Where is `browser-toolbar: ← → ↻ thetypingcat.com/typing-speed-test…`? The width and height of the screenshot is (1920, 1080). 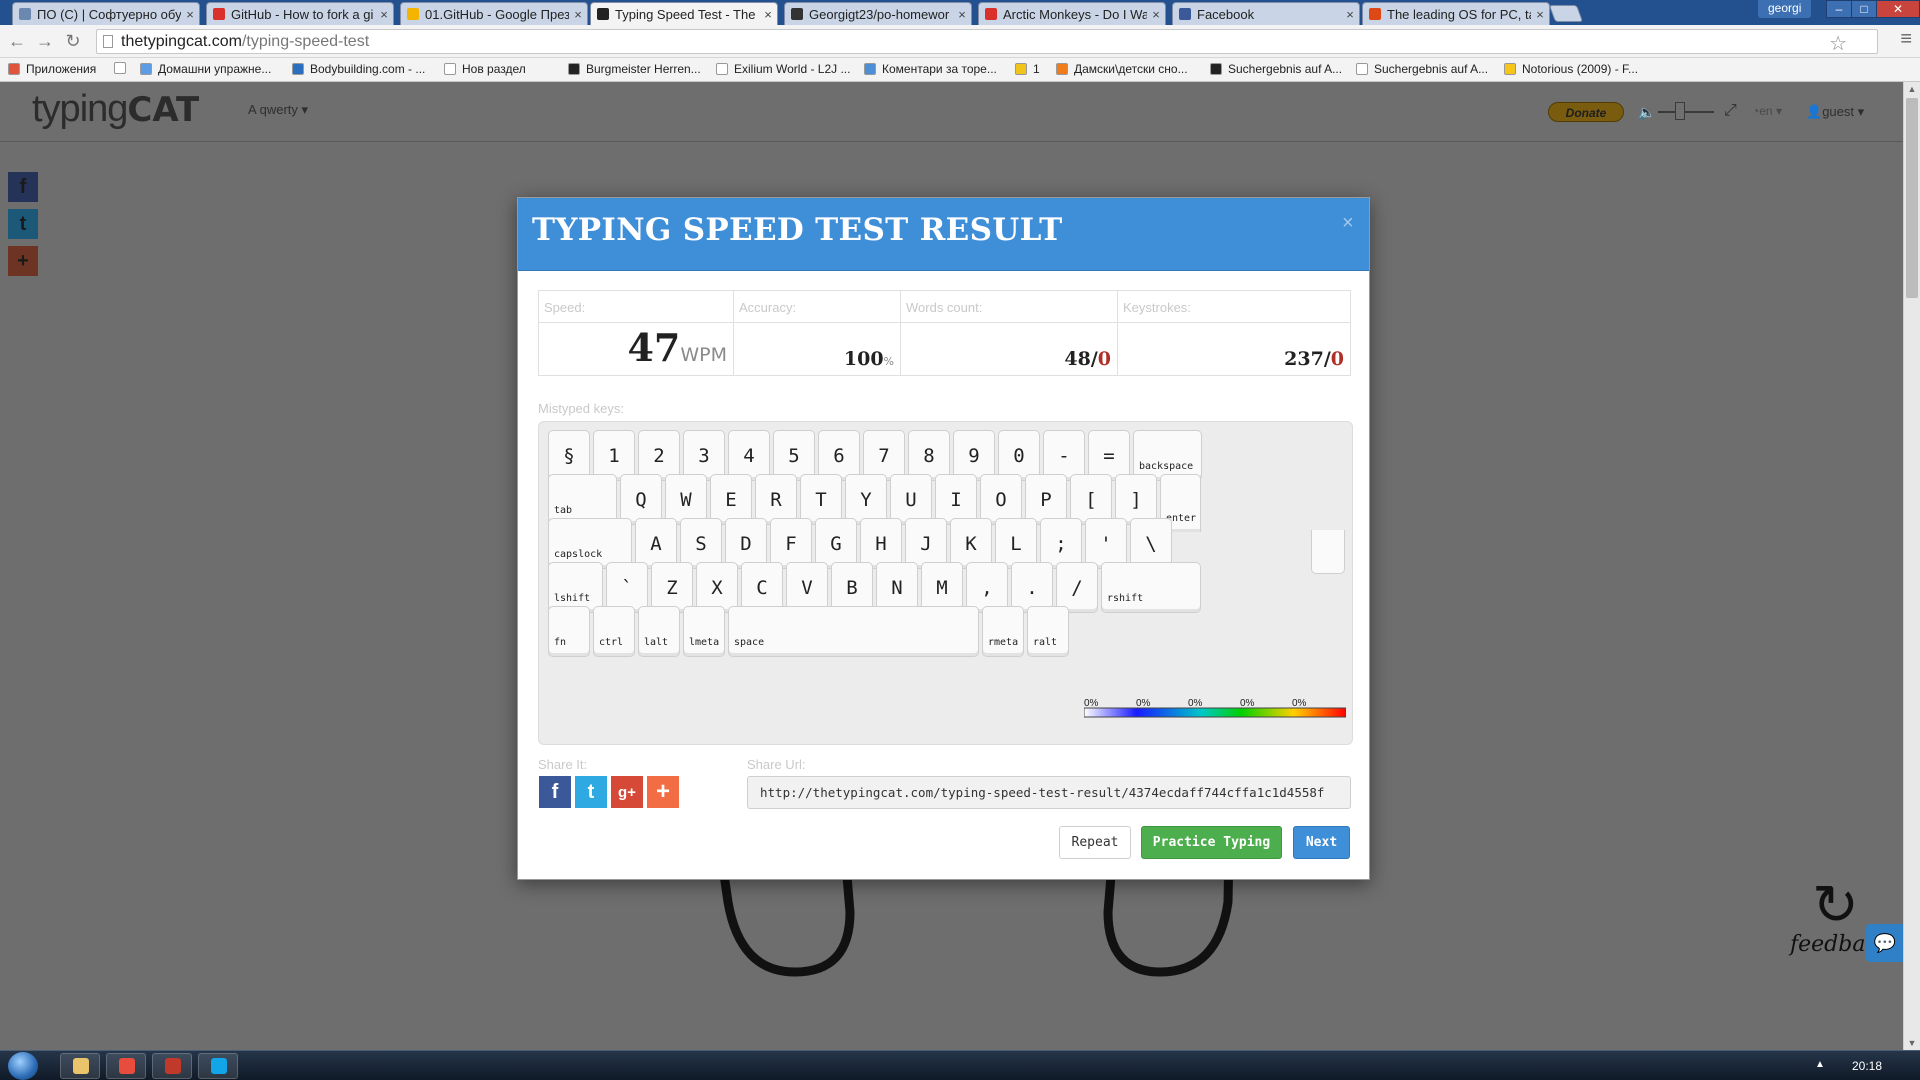 browser-toolbar: ← → ↻ thetypingcat.com/typing-speed-test… is located at coordinates (960, 41).